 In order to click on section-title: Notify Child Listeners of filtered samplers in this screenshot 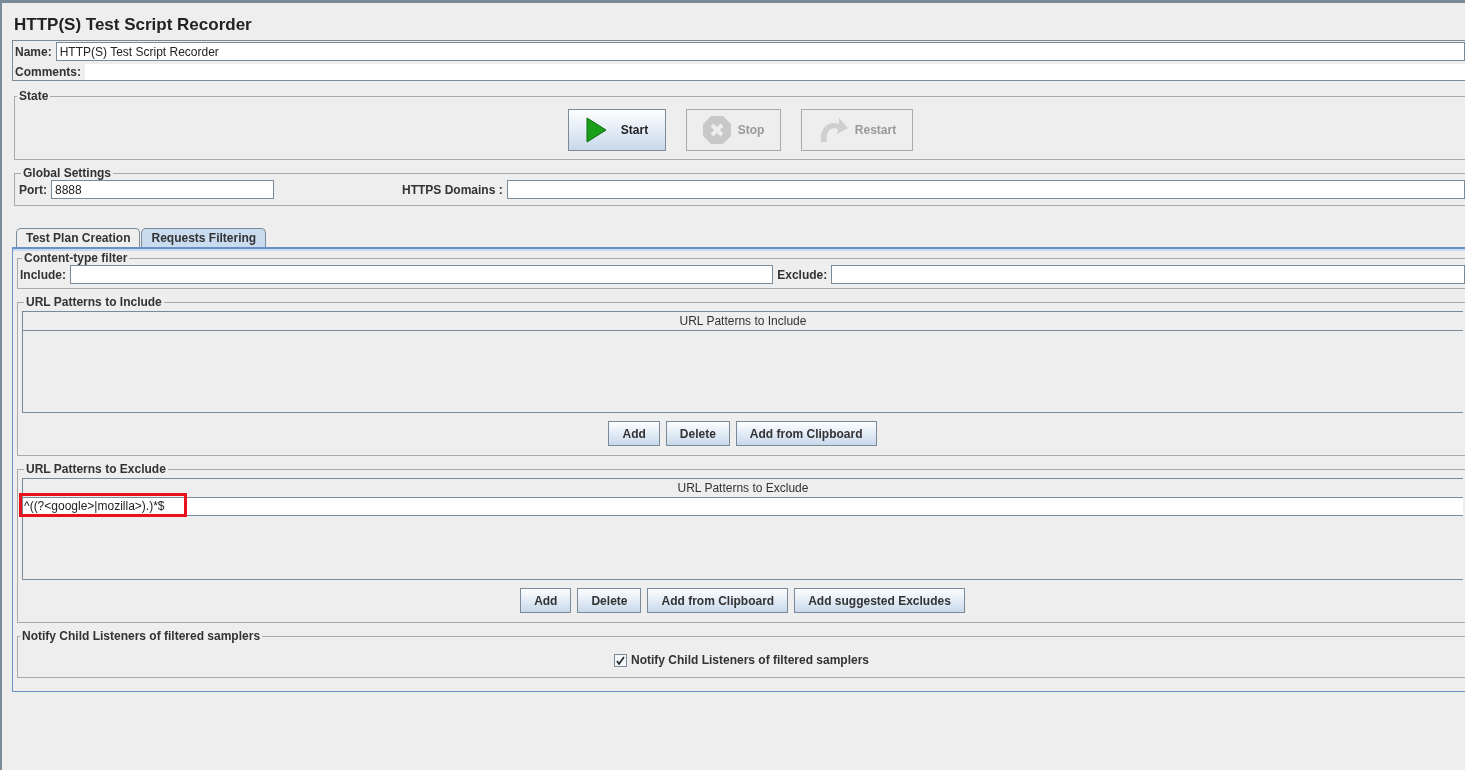, I will do `click(141, 636)`.